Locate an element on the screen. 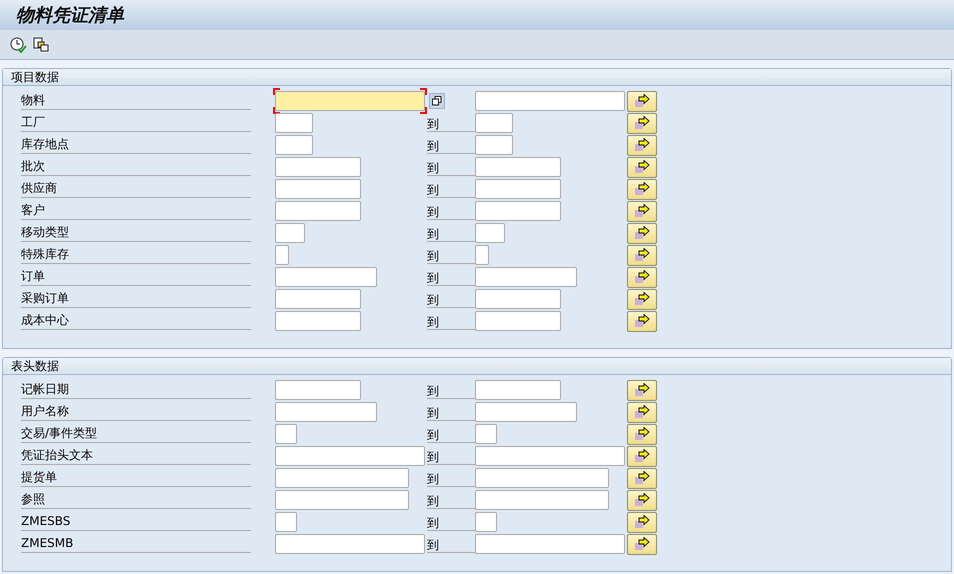 This screenshot has height=574, width=954. field-label: 用户名称 is located at coordinates (136, 411).